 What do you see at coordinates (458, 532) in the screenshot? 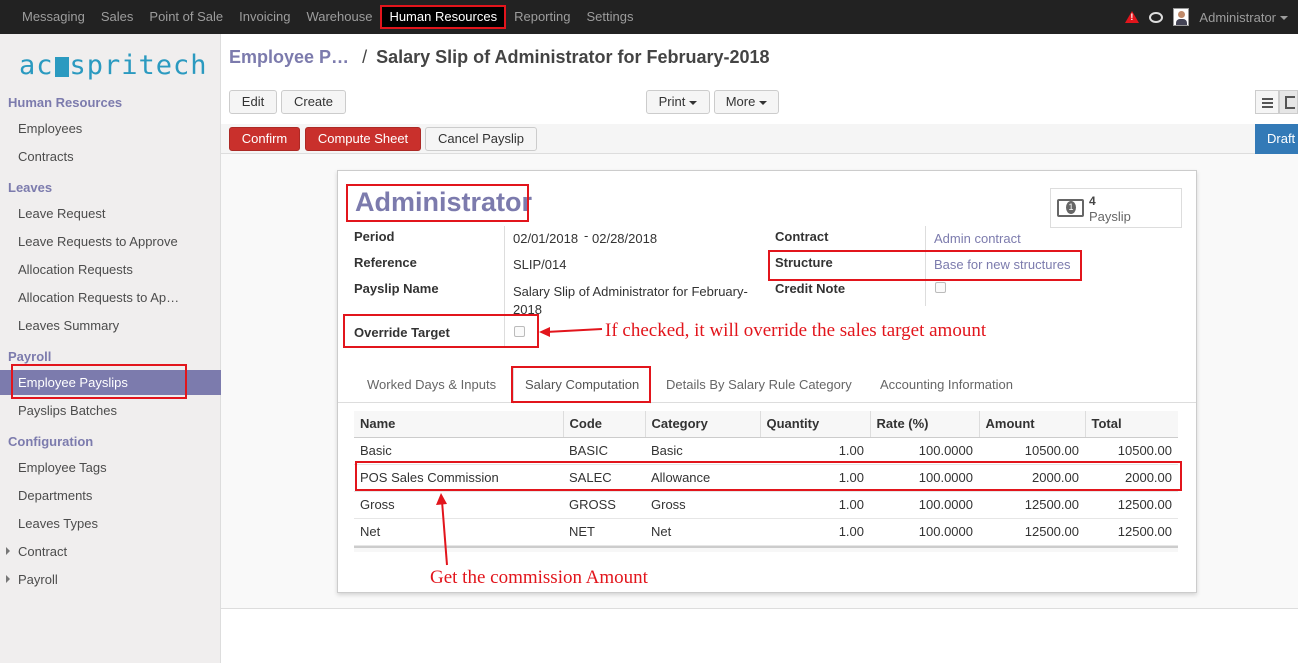
I see `cell-name: Net` at bounding box center [458, 532].